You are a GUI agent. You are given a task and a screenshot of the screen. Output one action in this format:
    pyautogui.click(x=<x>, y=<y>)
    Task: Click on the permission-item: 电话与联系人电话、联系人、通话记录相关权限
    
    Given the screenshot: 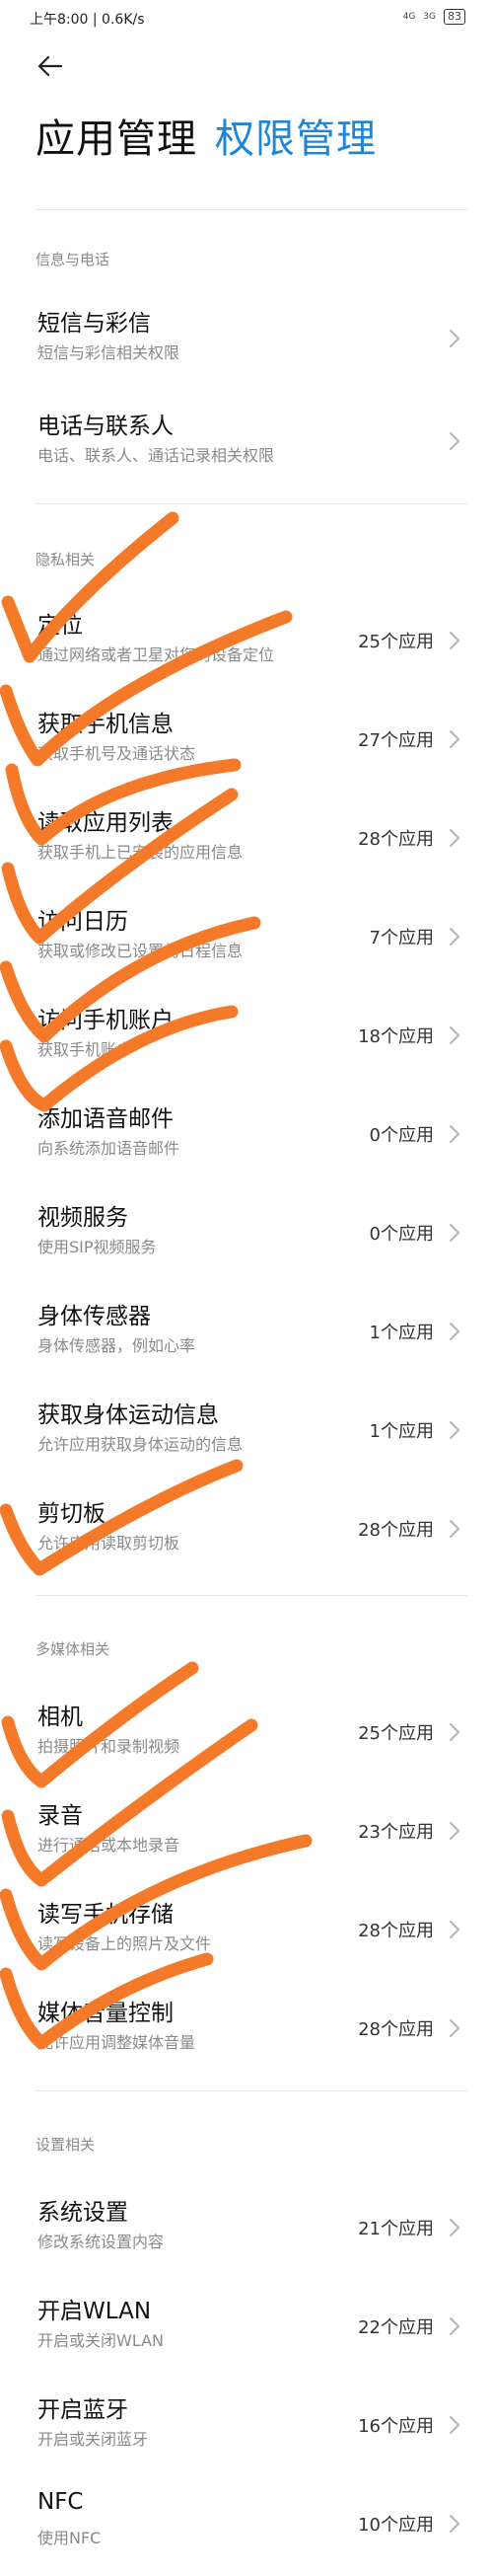 What is the action you would take?
    pyautogui.click(x=246, y=446)
    